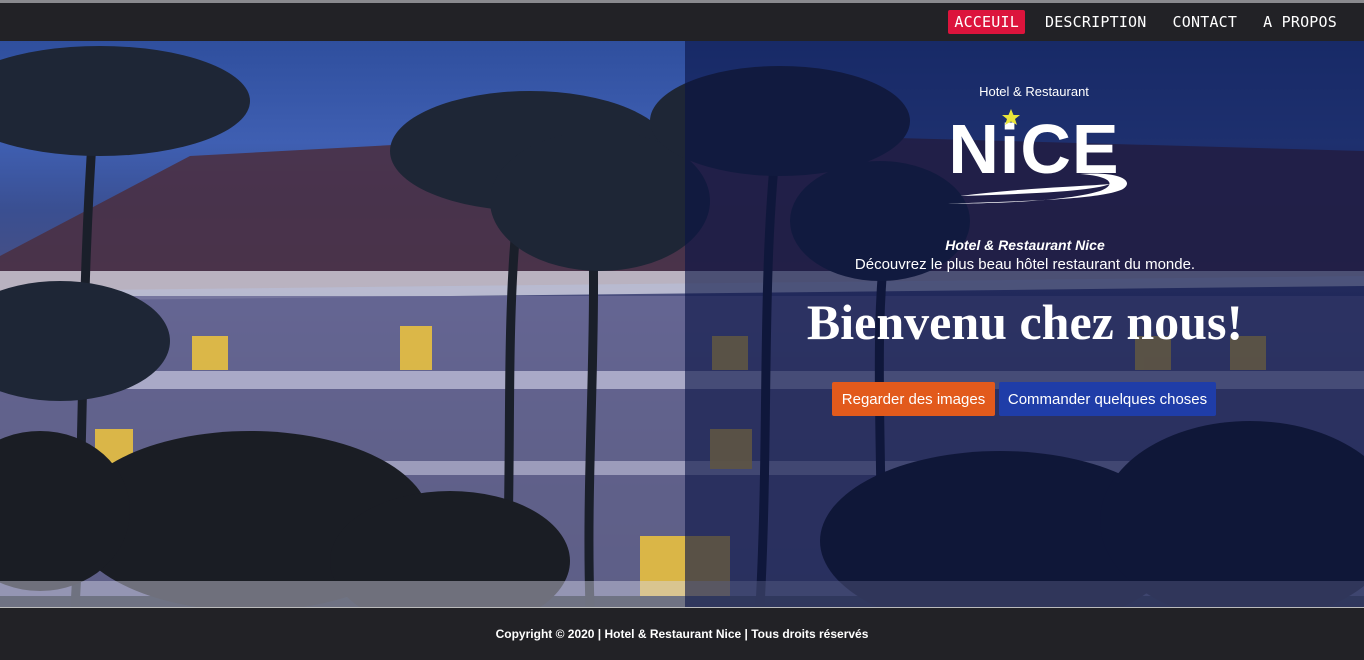 The height and width of the screenshot is (660, 1364). I want to click on hero-headline: Bienvenu chez nous!, so click(1025, 322).